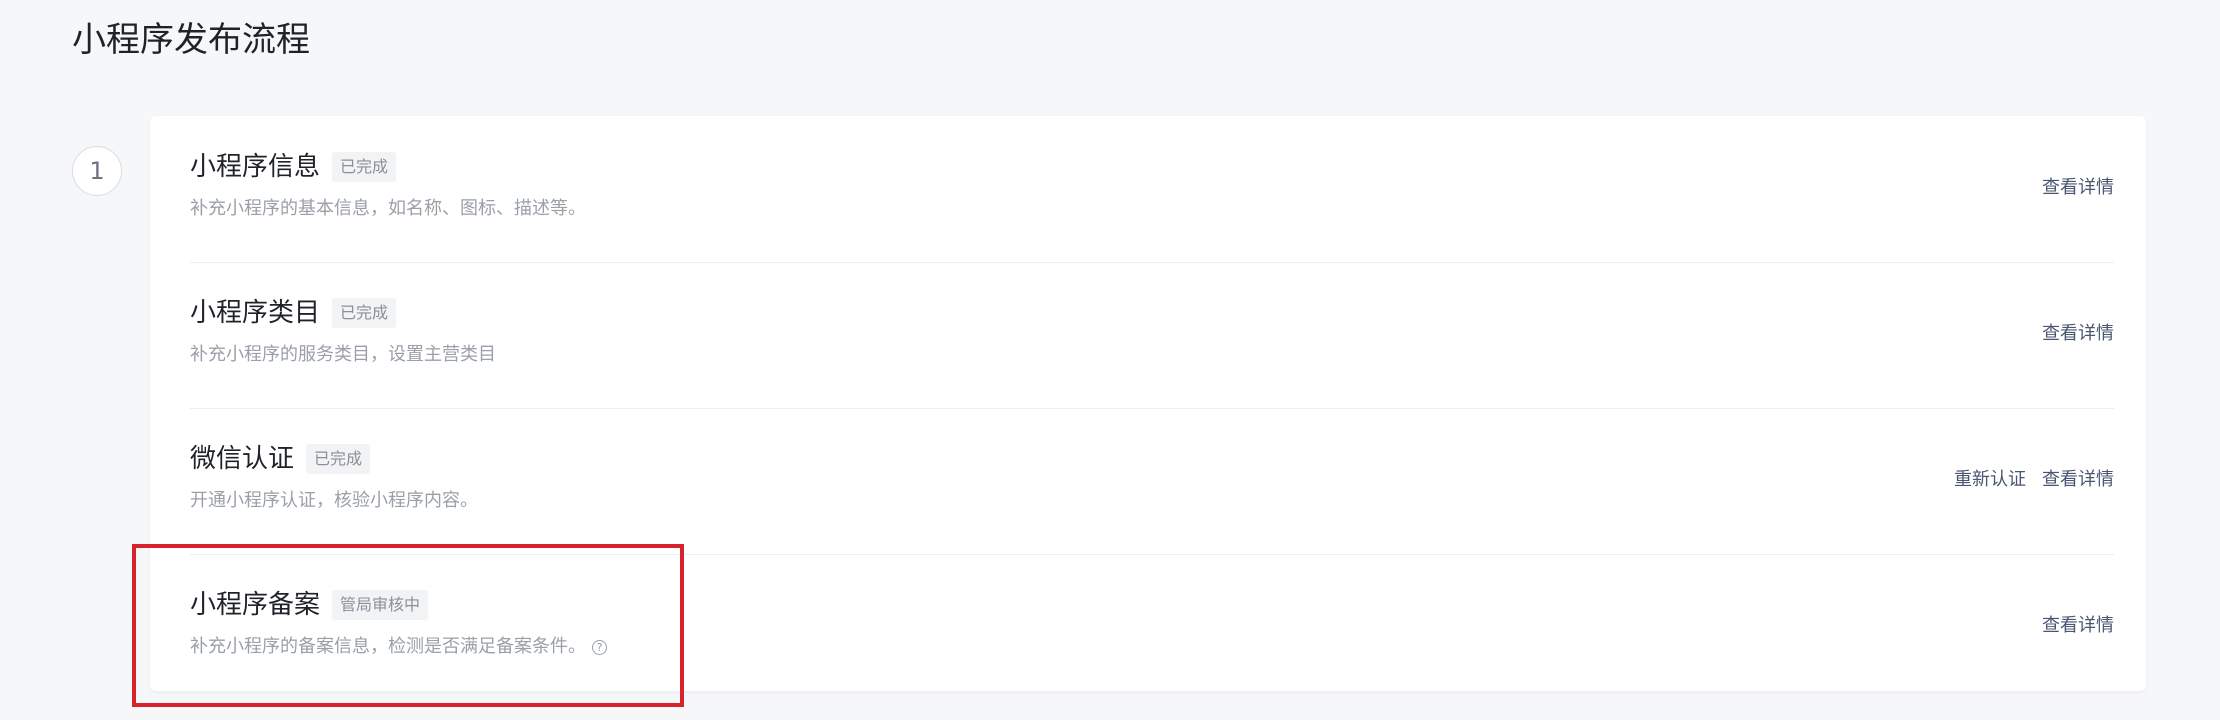 Image resolution: width=2220 pixels, height=720 pixels. What do you see at coordinates (388, 646) in the screenshot?
I see `step-description-text: 补充小程序的备案信息，检测是否满足备案条件。` at bounding box center [388, 646].